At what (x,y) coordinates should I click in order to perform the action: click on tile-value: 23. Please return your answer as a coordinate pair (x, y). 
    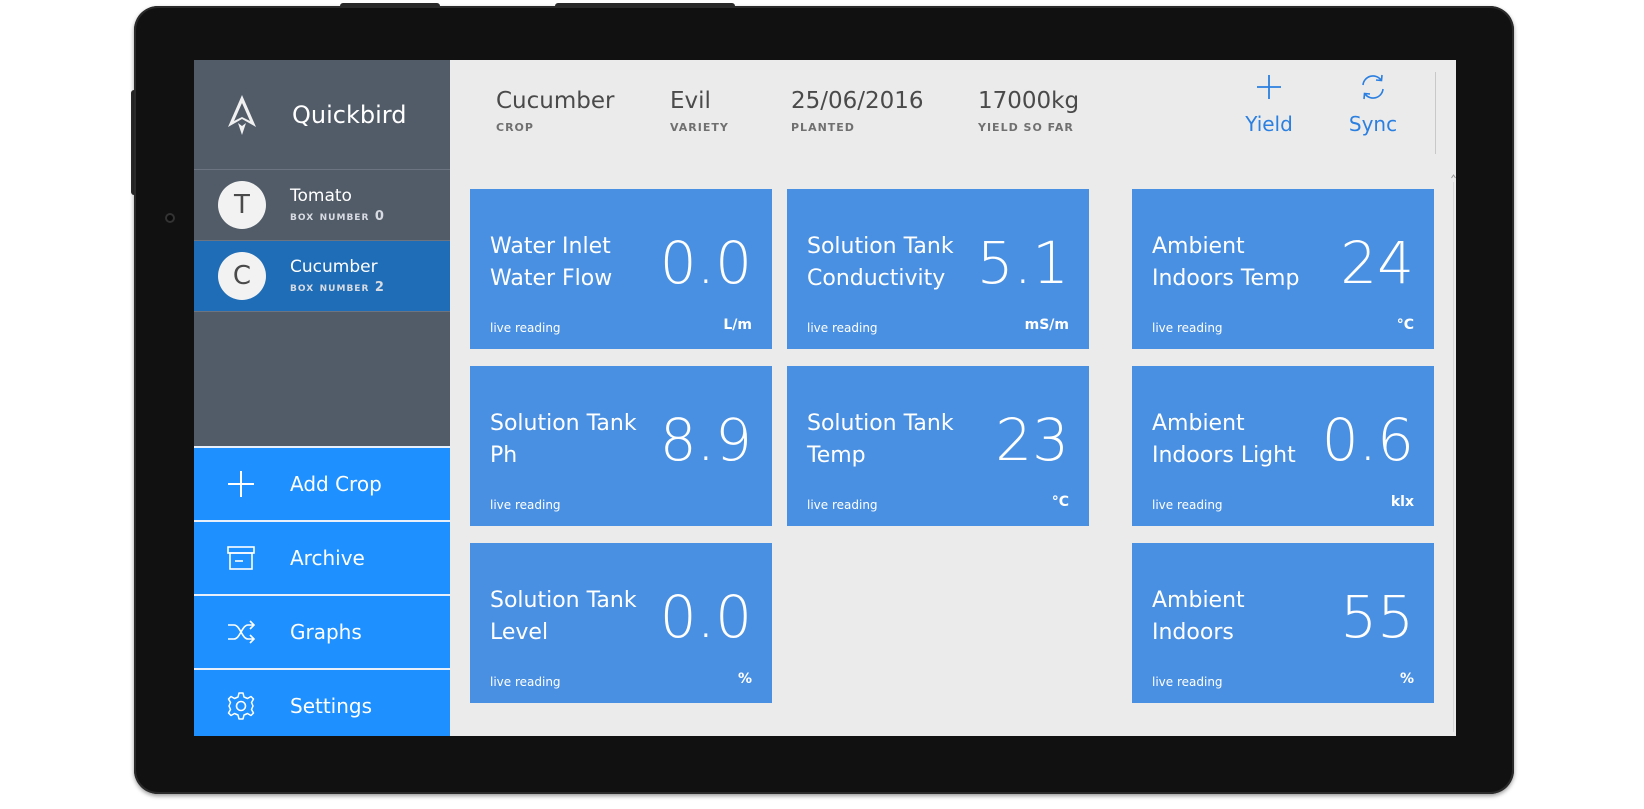
    Looking at the image, I should click on (1032, 440).